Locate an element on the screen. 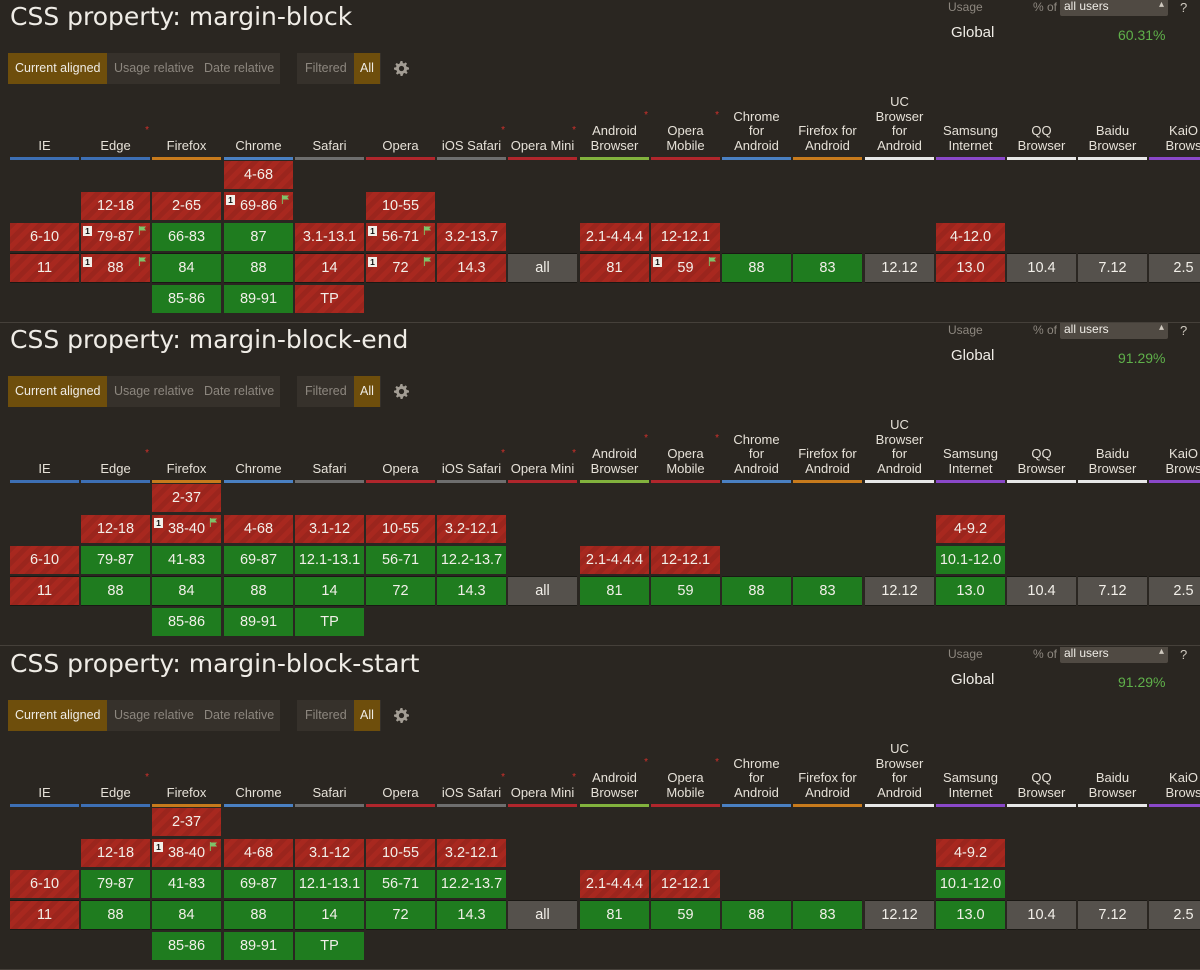 This screenshot has width=1200, height=970. support-cell: 85-86 is located at coordinates (186, 299).